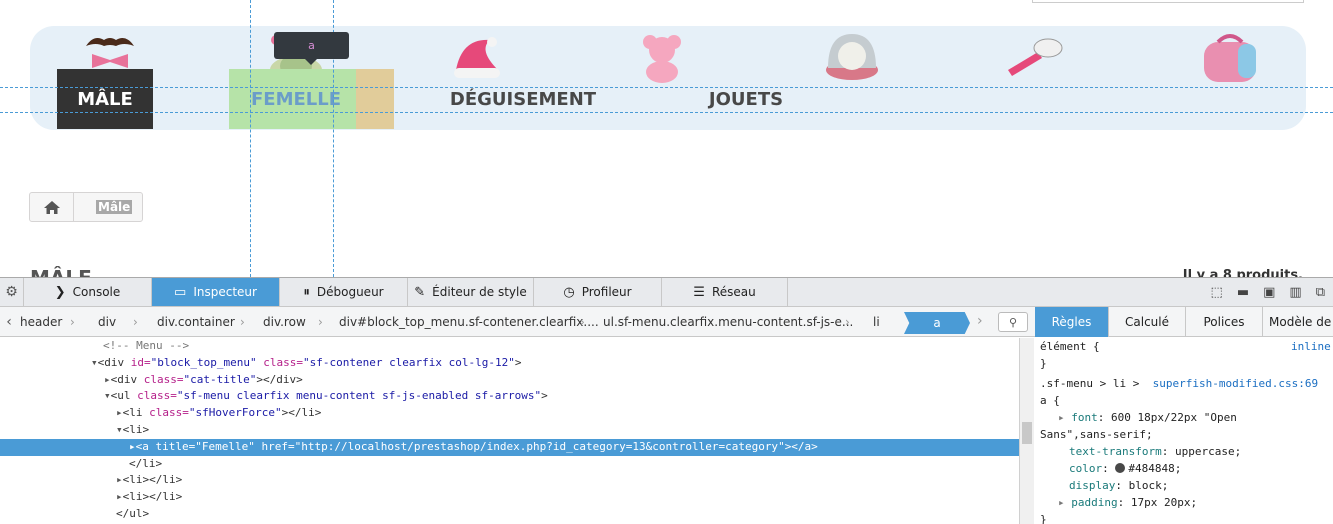  What do you see at coordinates (1320, 292) in the screenshot?
I see `close-icon: ⧉` at bounding box center [1320, 292].